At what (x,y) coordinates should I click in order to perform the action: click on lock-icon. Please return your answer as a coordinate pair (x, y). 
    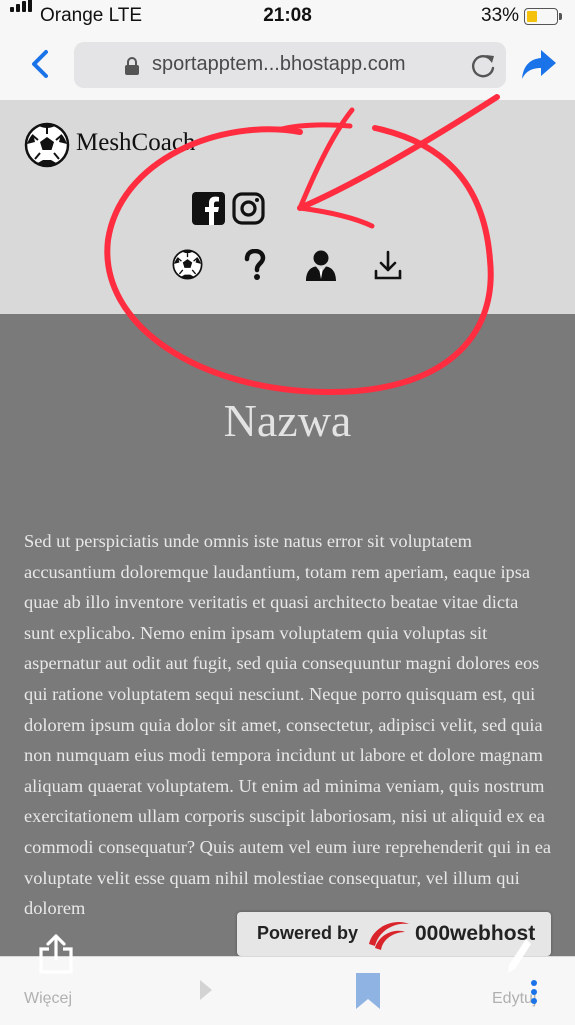
    Looking at the image, I should click on (132, 66).